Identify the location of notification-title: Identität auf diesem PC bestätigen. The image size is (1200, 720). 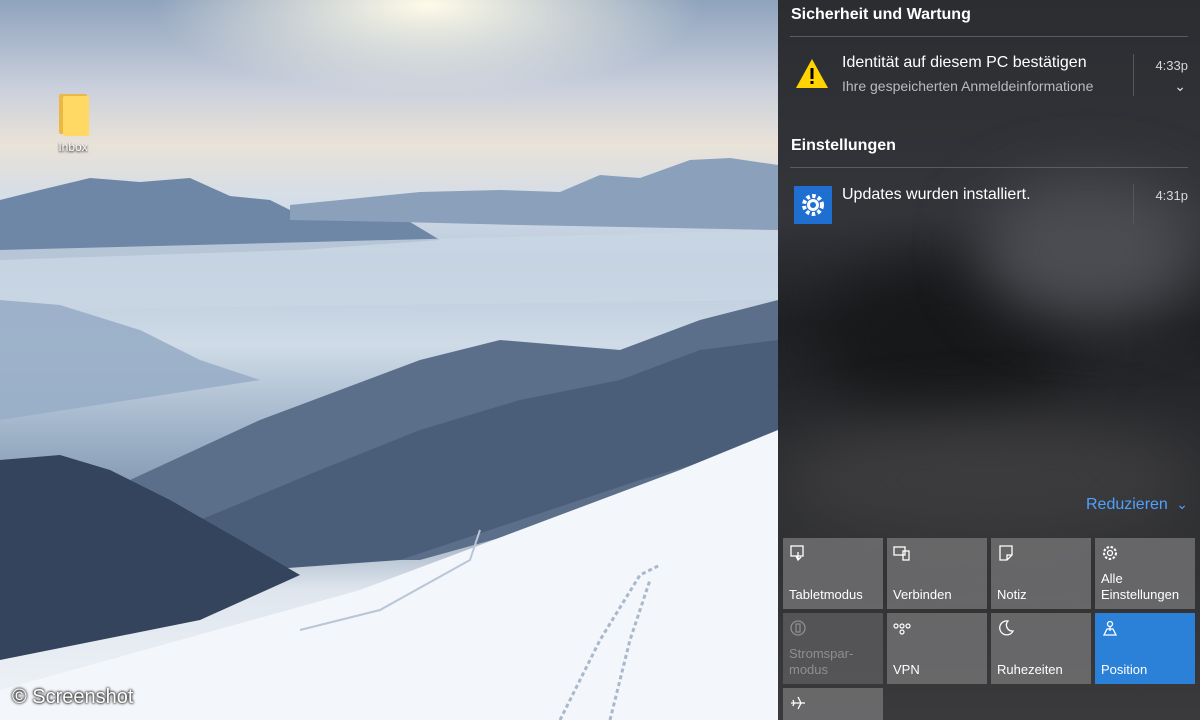
(964, 62).